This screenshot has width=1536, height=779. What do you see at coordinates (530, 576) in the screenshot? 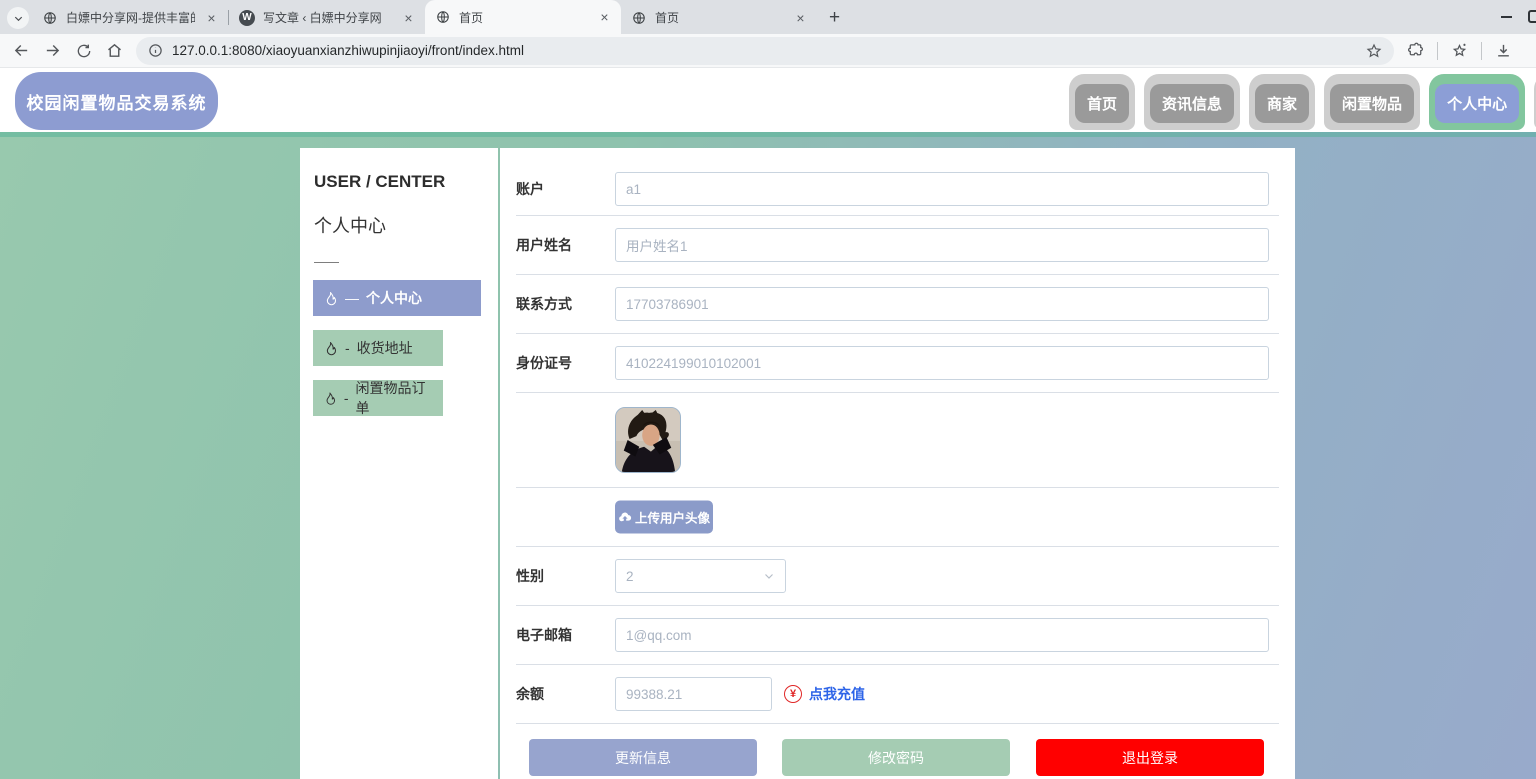
I see `gender-label: 性别` at bounding box center [530, 576].